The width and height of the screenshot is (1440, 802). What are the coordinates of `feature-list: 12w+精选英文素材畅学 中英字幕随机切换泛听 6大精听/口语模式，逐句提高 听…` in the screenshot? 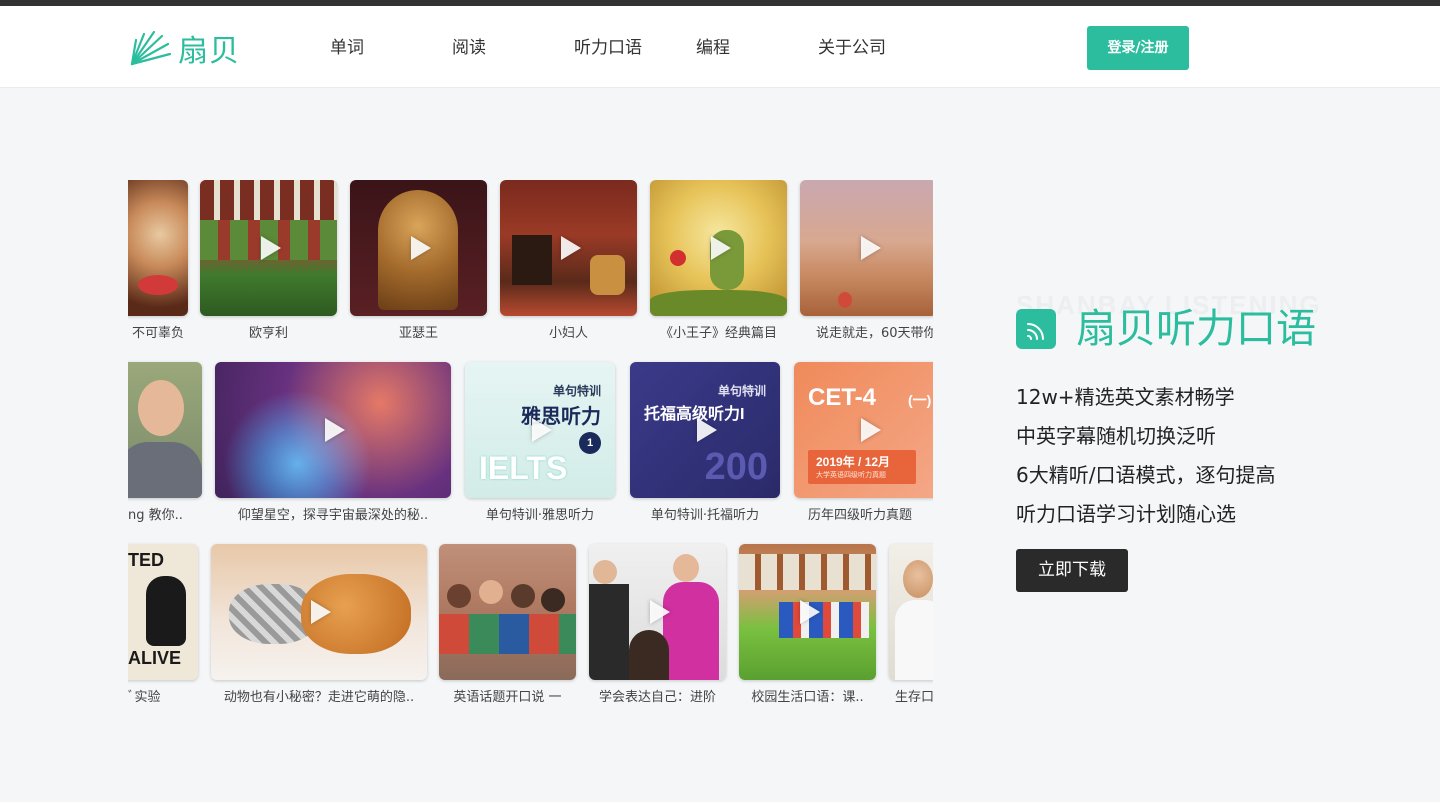 It's located at (1145, 456).